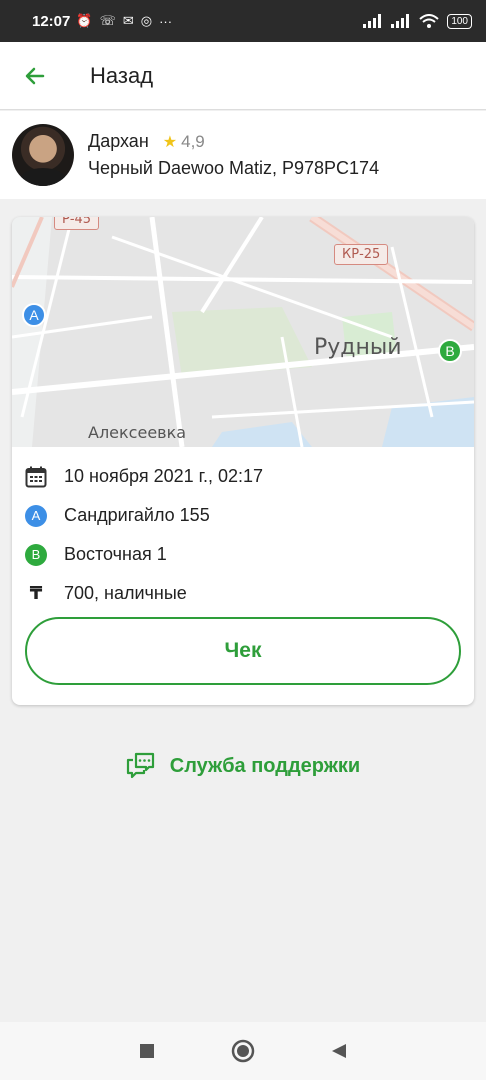 The height and width of the screenshot is (1080, 486). I want to click on point-b-row: B Восточная 1, so click(243, 554).